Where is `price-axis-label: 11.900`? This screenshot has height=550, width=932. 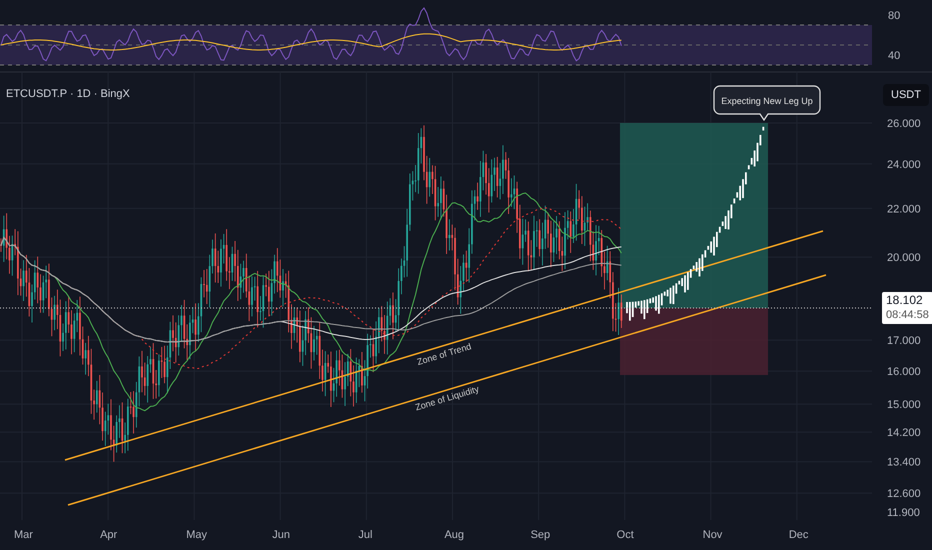 price-axis-label: 11.900 is located at coordinates (903, 513).